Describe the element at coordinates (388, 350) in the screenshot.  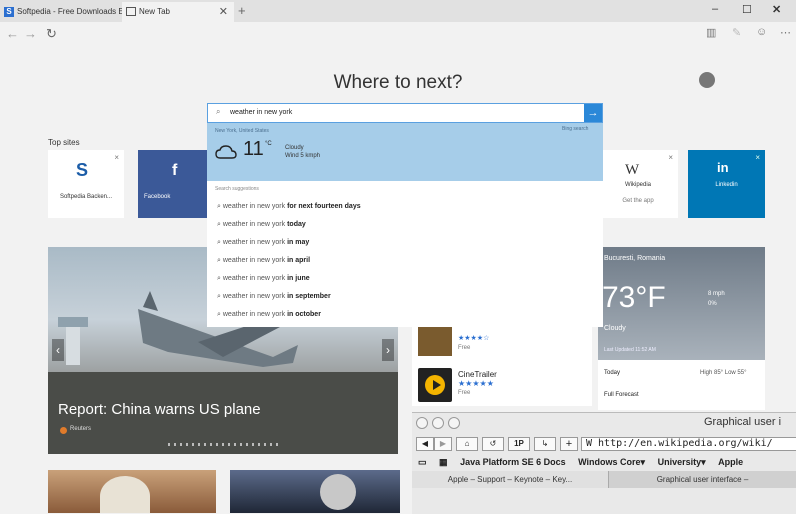
I see `carousel-next-button: ›` at that location.